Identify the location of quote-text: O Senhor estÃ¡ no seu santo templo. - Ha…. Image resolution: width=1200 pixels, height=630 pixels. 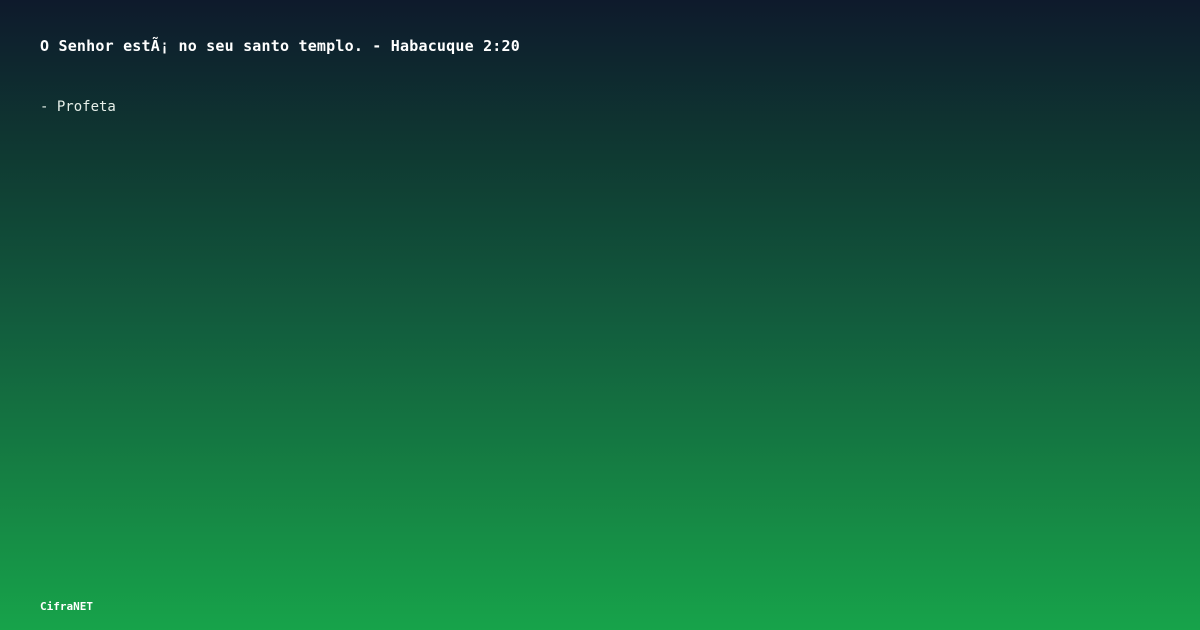
(280, 46).